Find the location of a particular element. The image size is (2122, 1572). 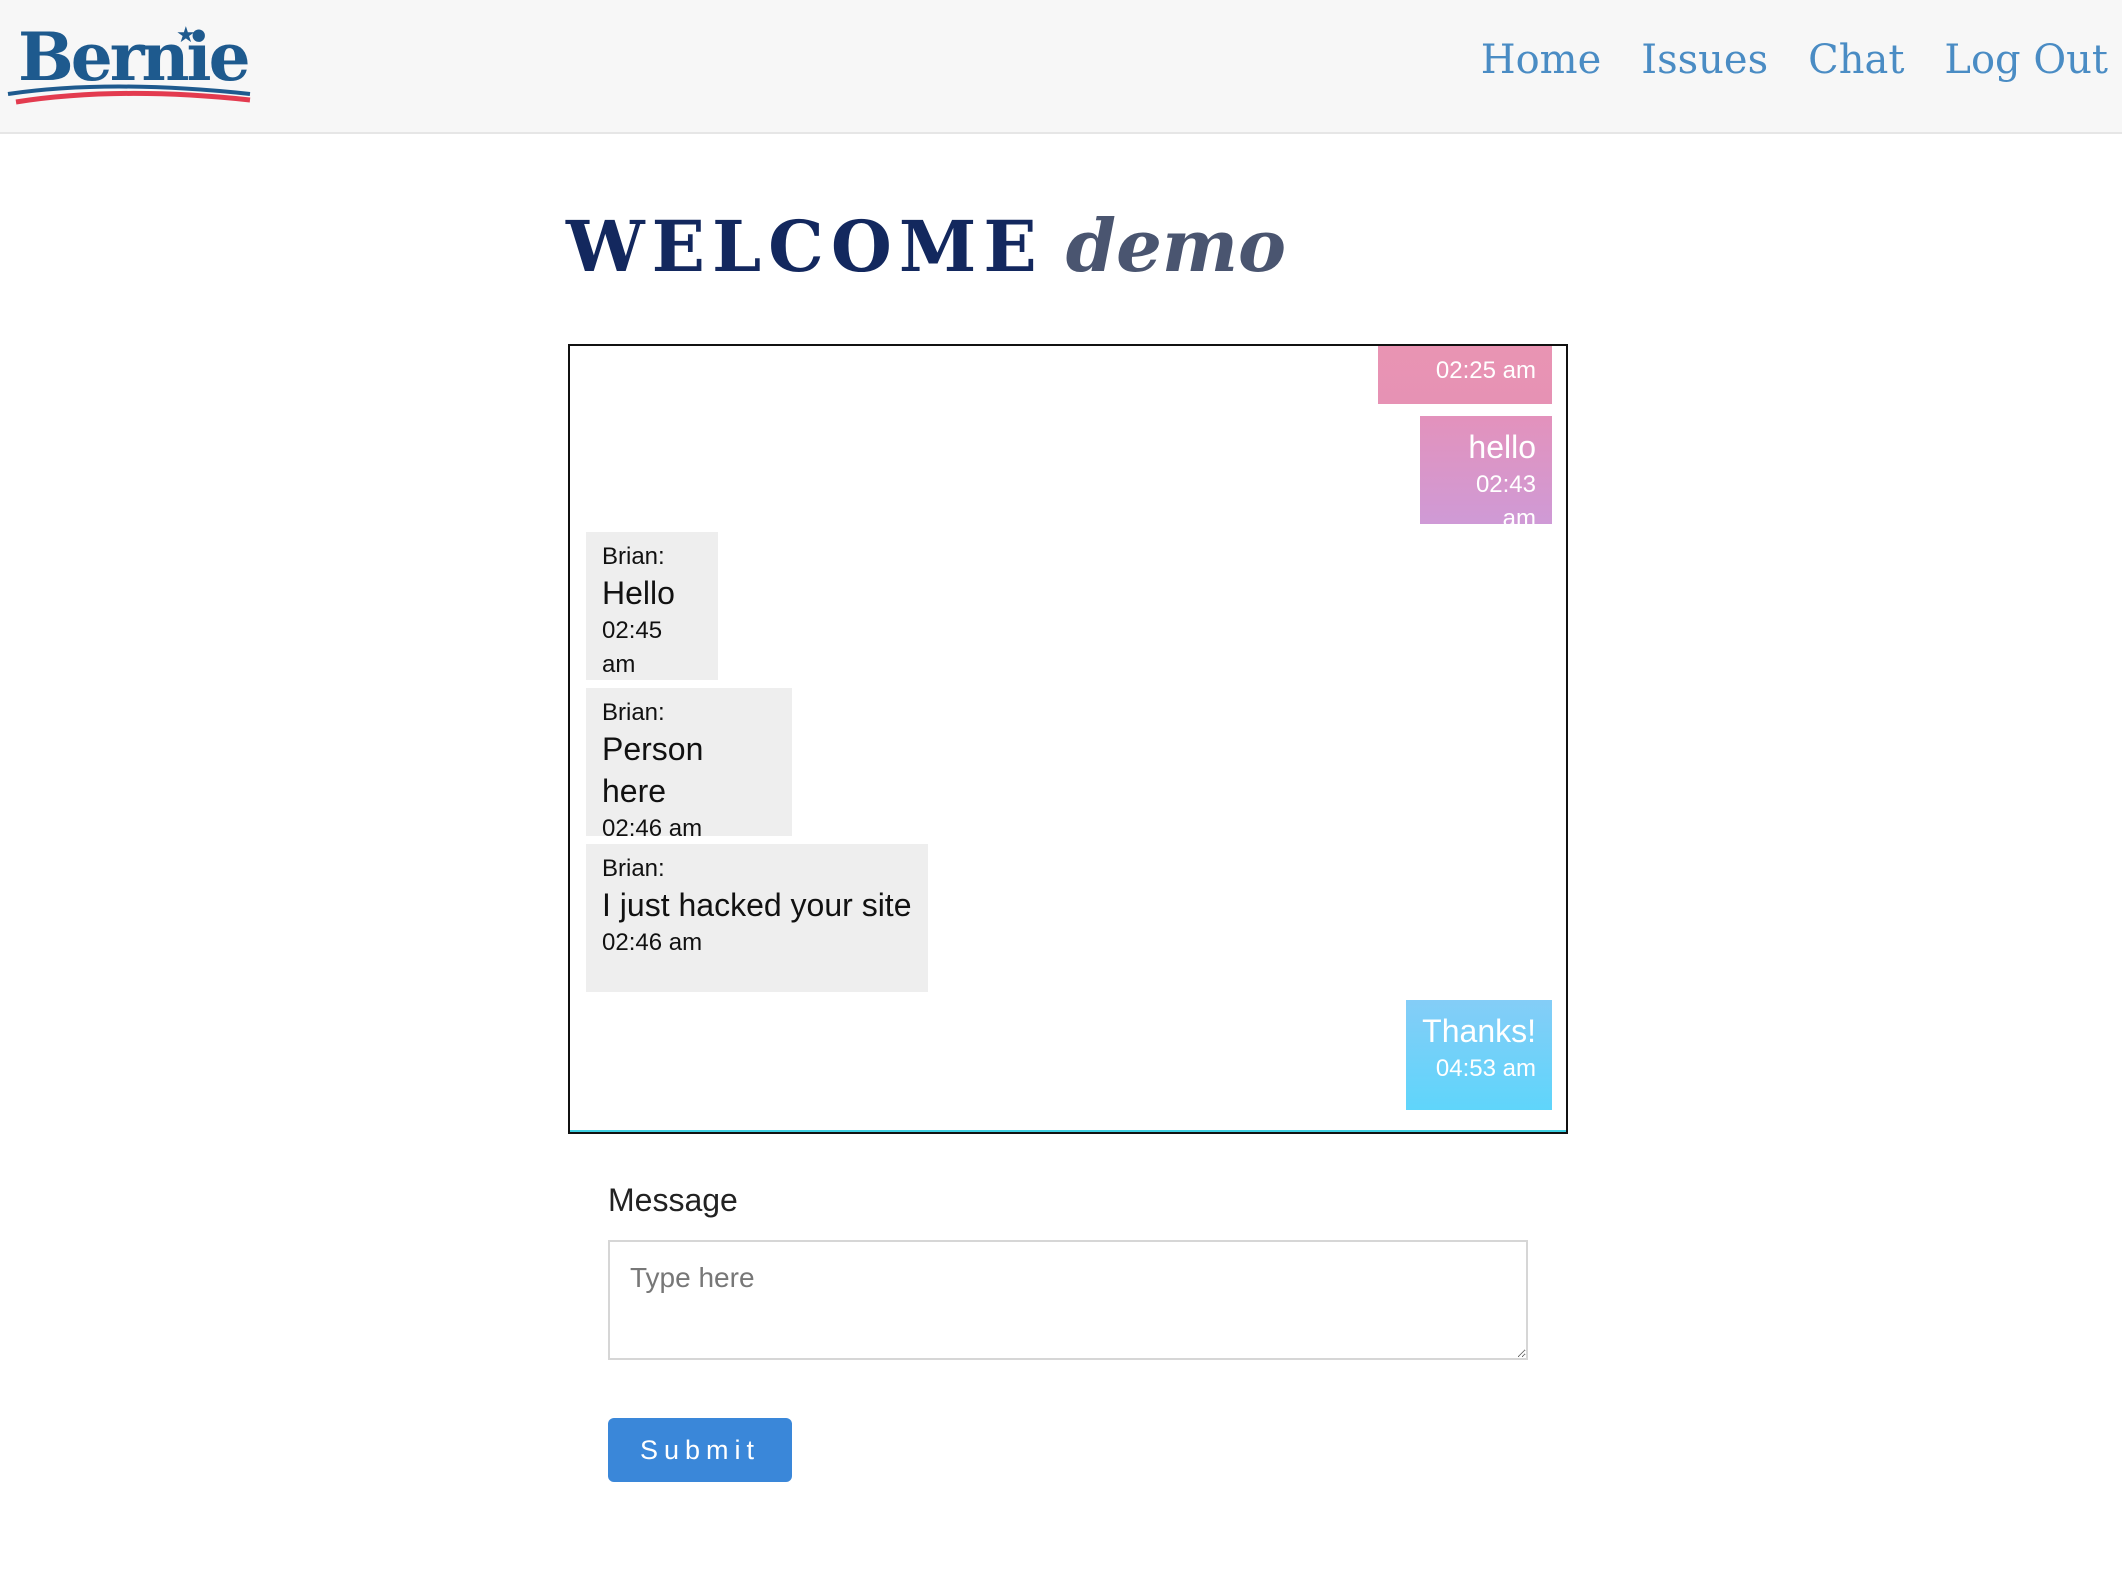

message-time: 02:25 am is located at coordinates (1485, 370).